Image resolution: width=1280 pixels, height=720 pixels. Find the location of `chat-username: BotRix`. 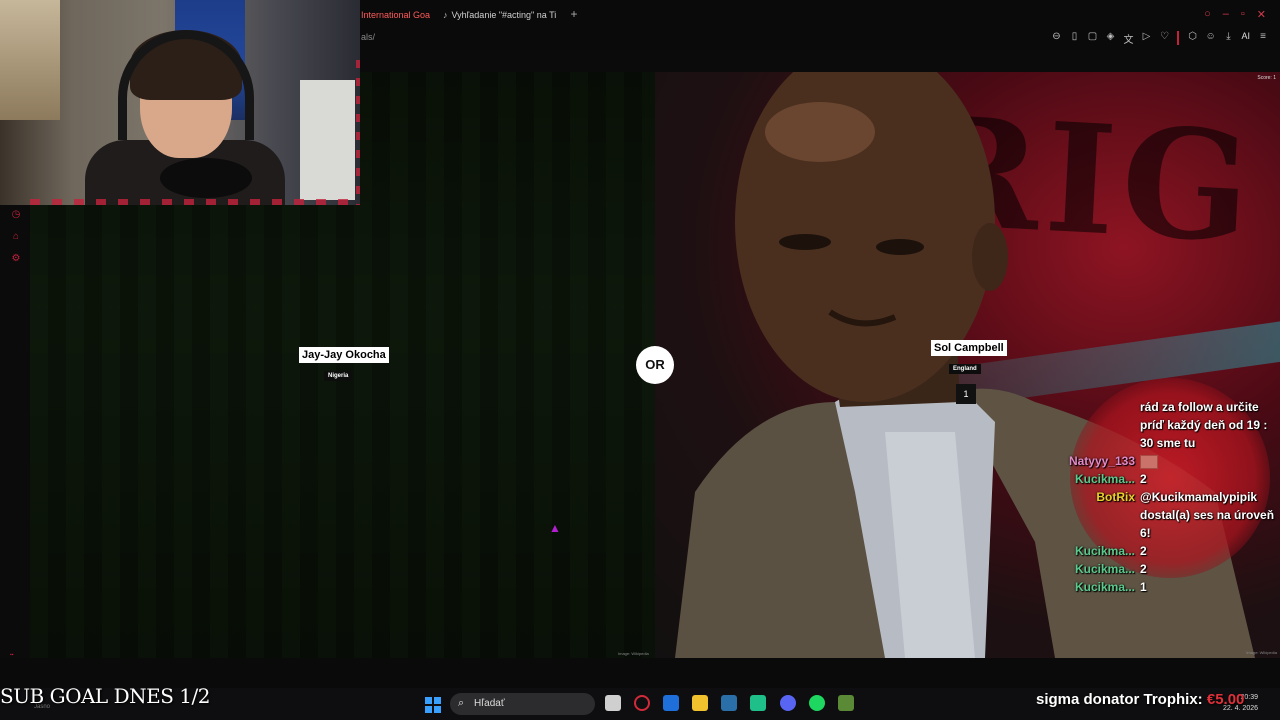

chat-username: BotRix is located at coordinates (1115, 497).